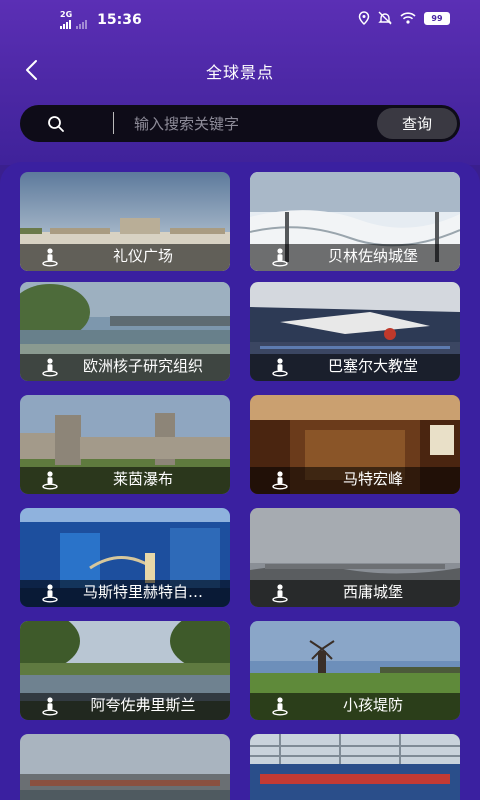 The width and height of the screenshot is (480, 800). Describe the element at coordinates (240, 19) in the screenshot. I see `status-bar: 2G 15:36 99` at that location.